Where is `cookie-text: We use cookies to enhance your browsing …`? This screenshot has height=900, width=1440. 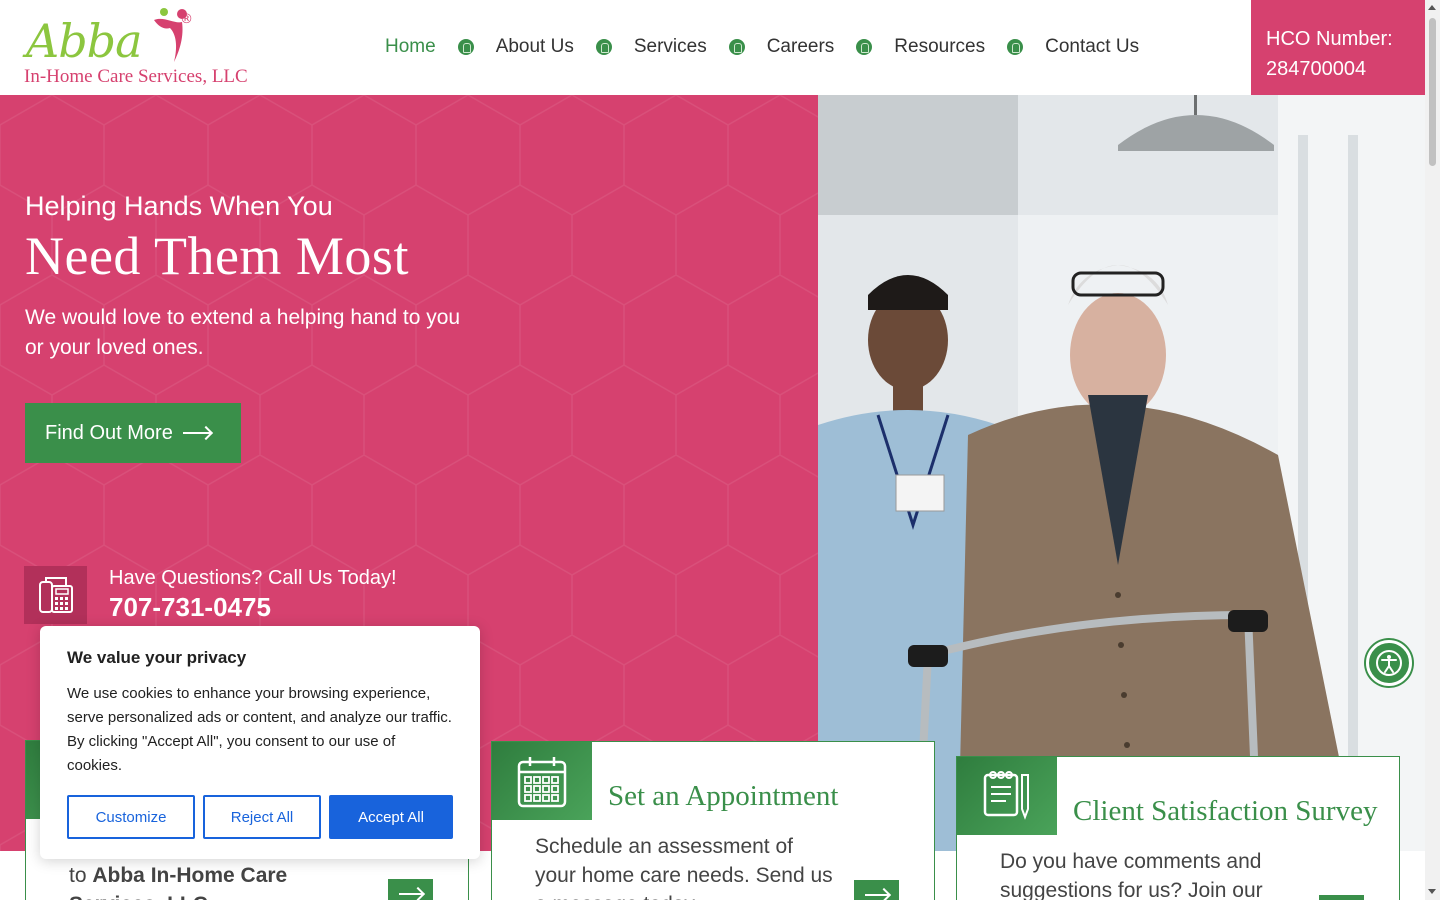
cookie-text: We use cookies to enhance your browsing … is located at coordinates (259, 729).